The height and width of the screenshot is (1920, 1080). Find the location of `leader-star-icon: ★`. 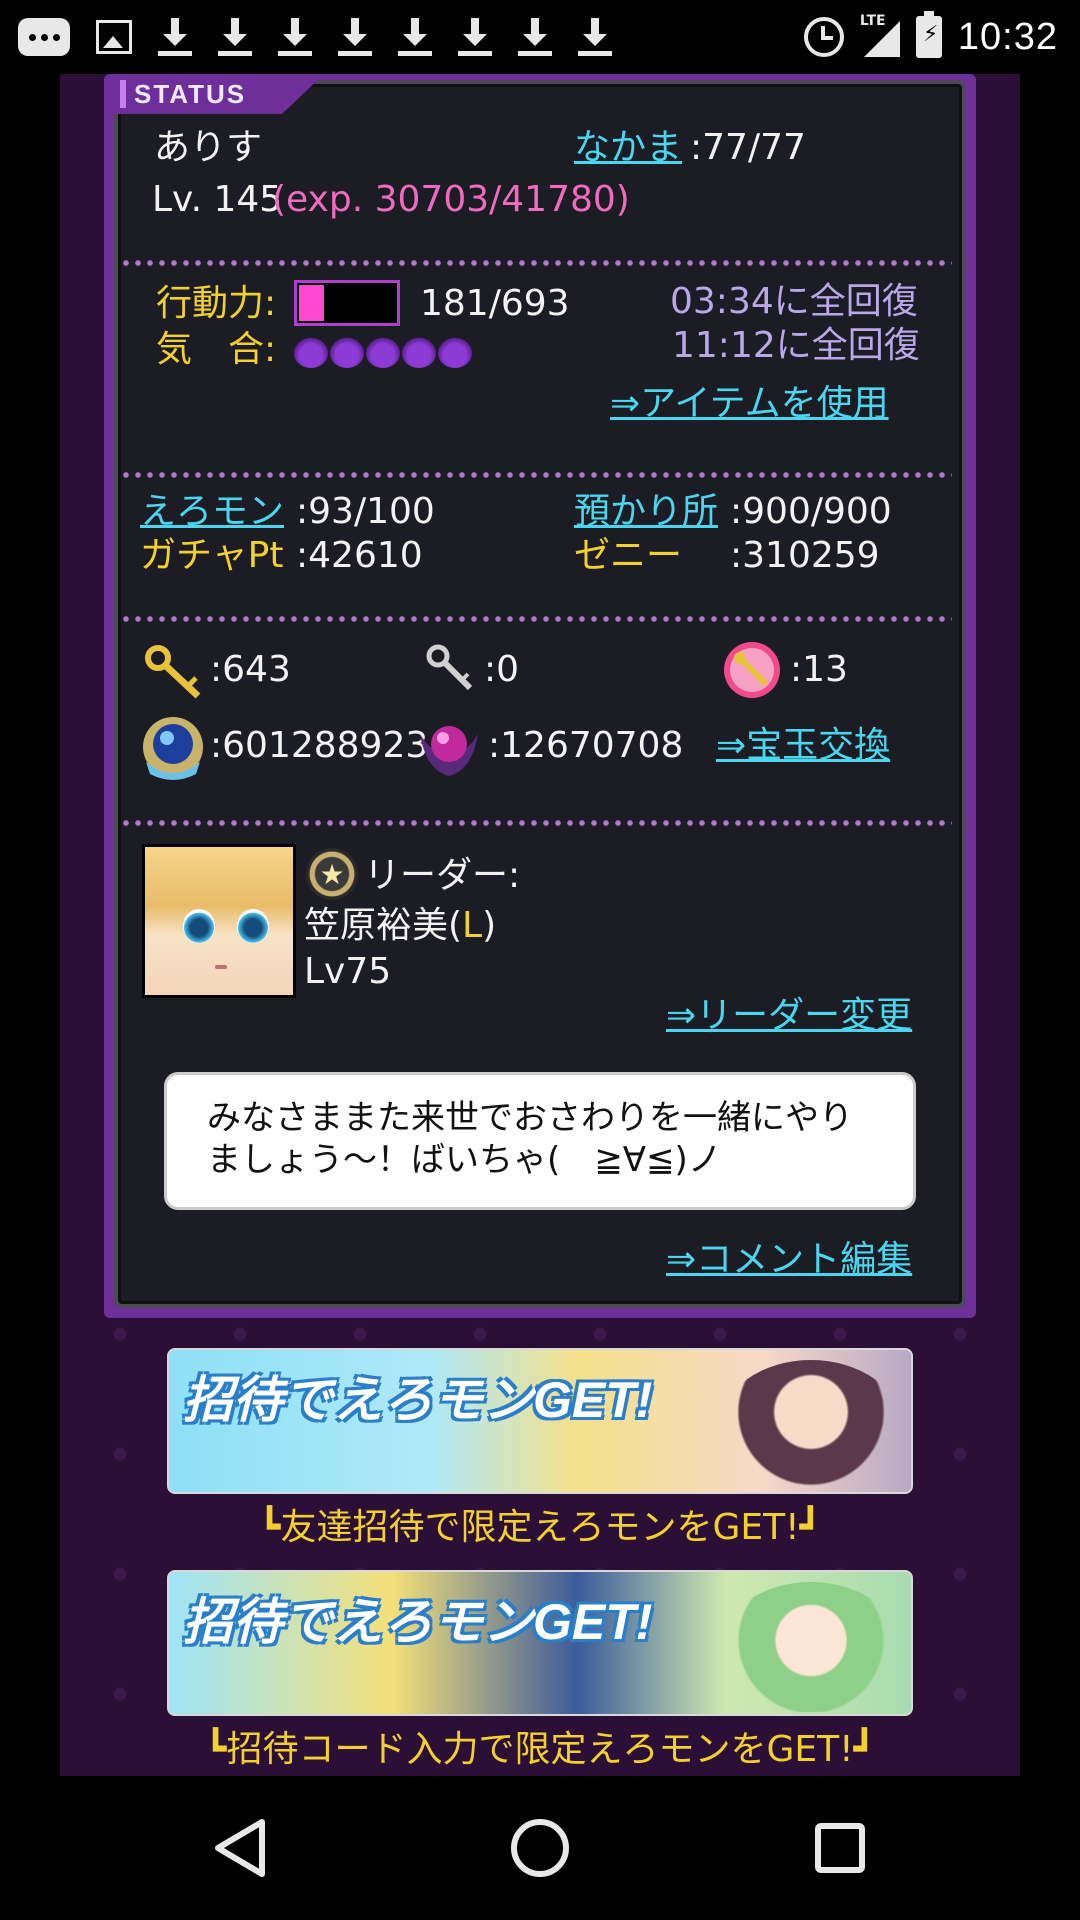

leader-star-icon: ★ is located at coordinates (332, 874).